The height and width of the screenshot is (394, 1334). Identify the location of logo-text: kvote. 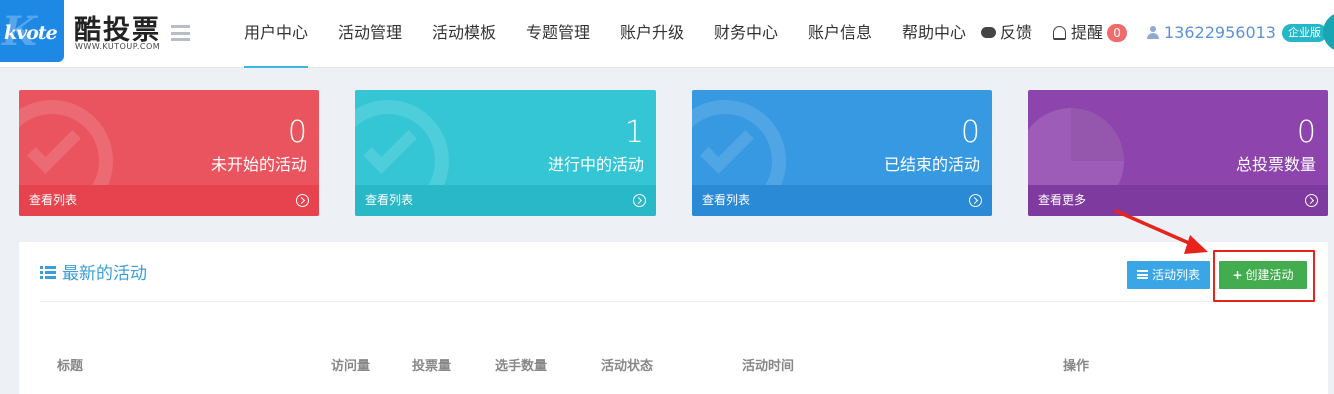
(31, 33).